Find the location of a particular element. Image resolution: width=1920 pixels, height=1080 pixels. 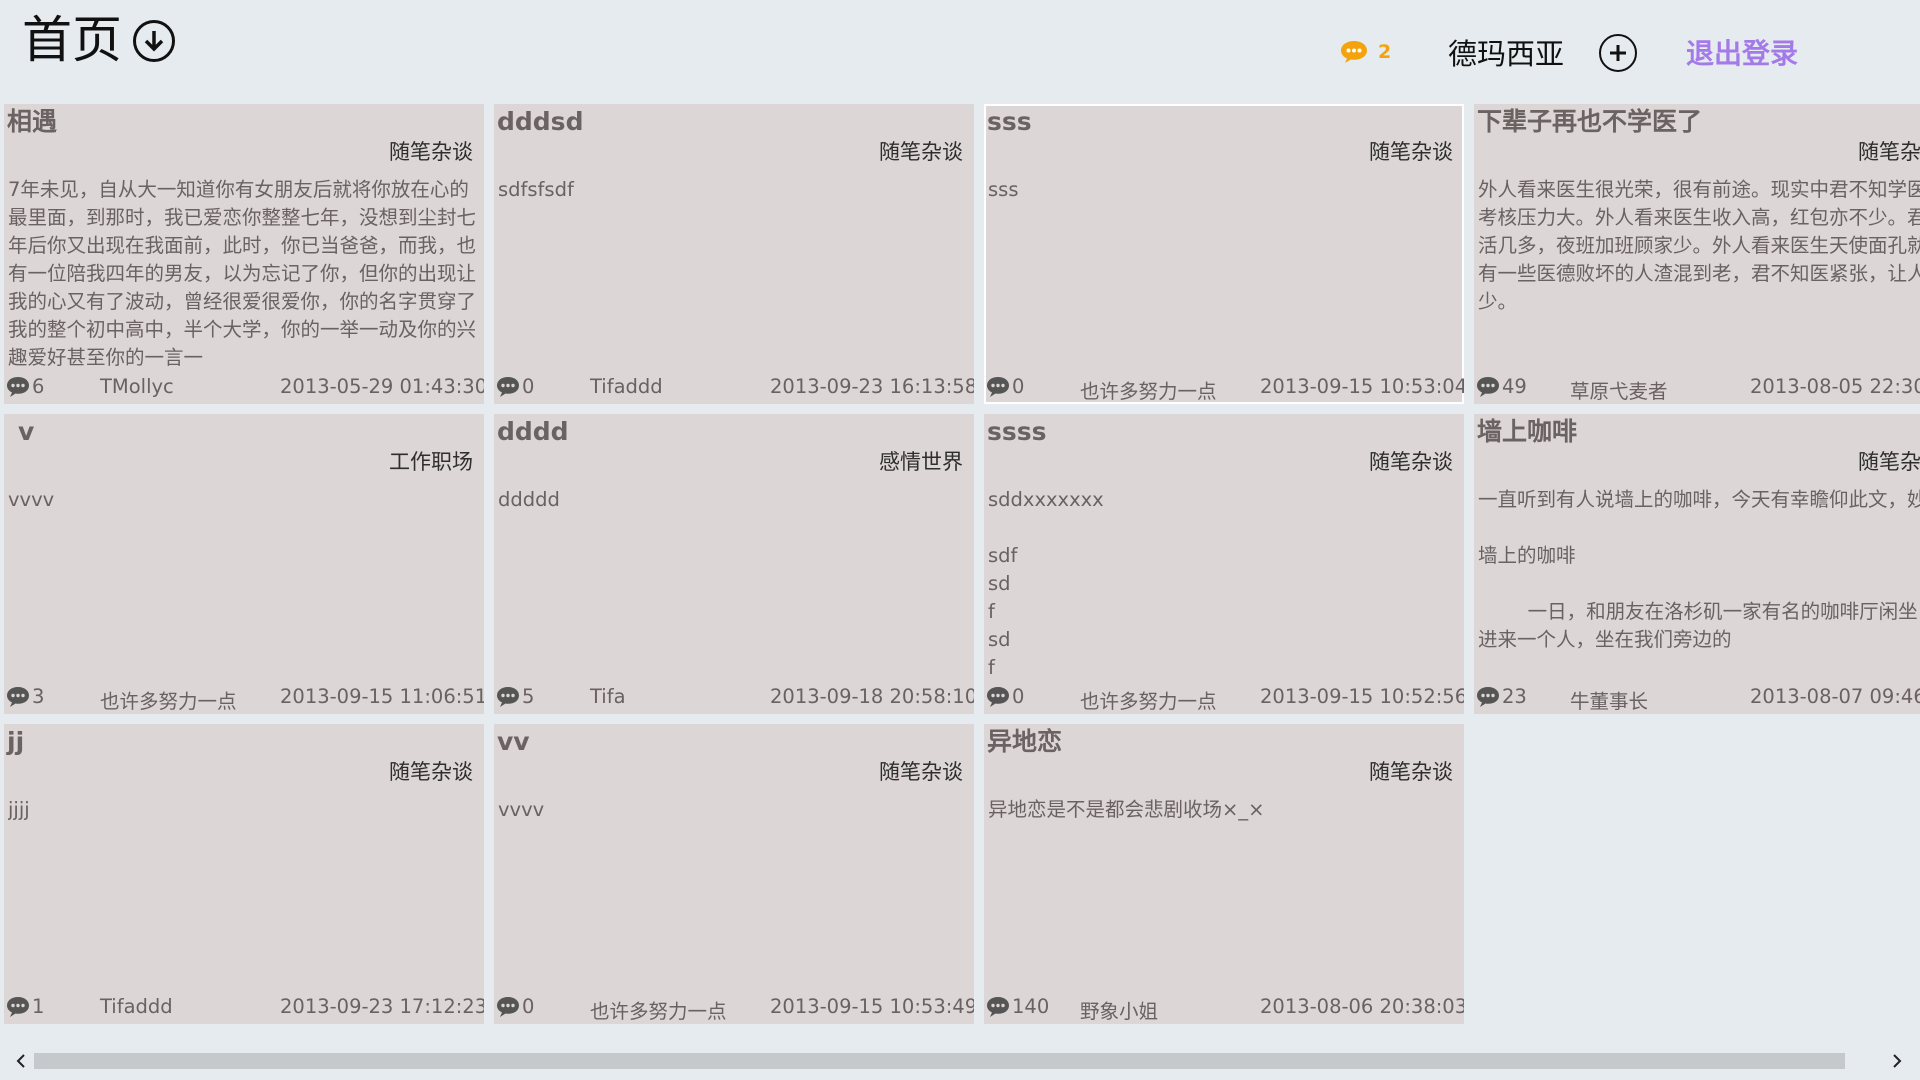

post-date: 2013-09-15 11:06:51 is located at coordinates (382, 696).